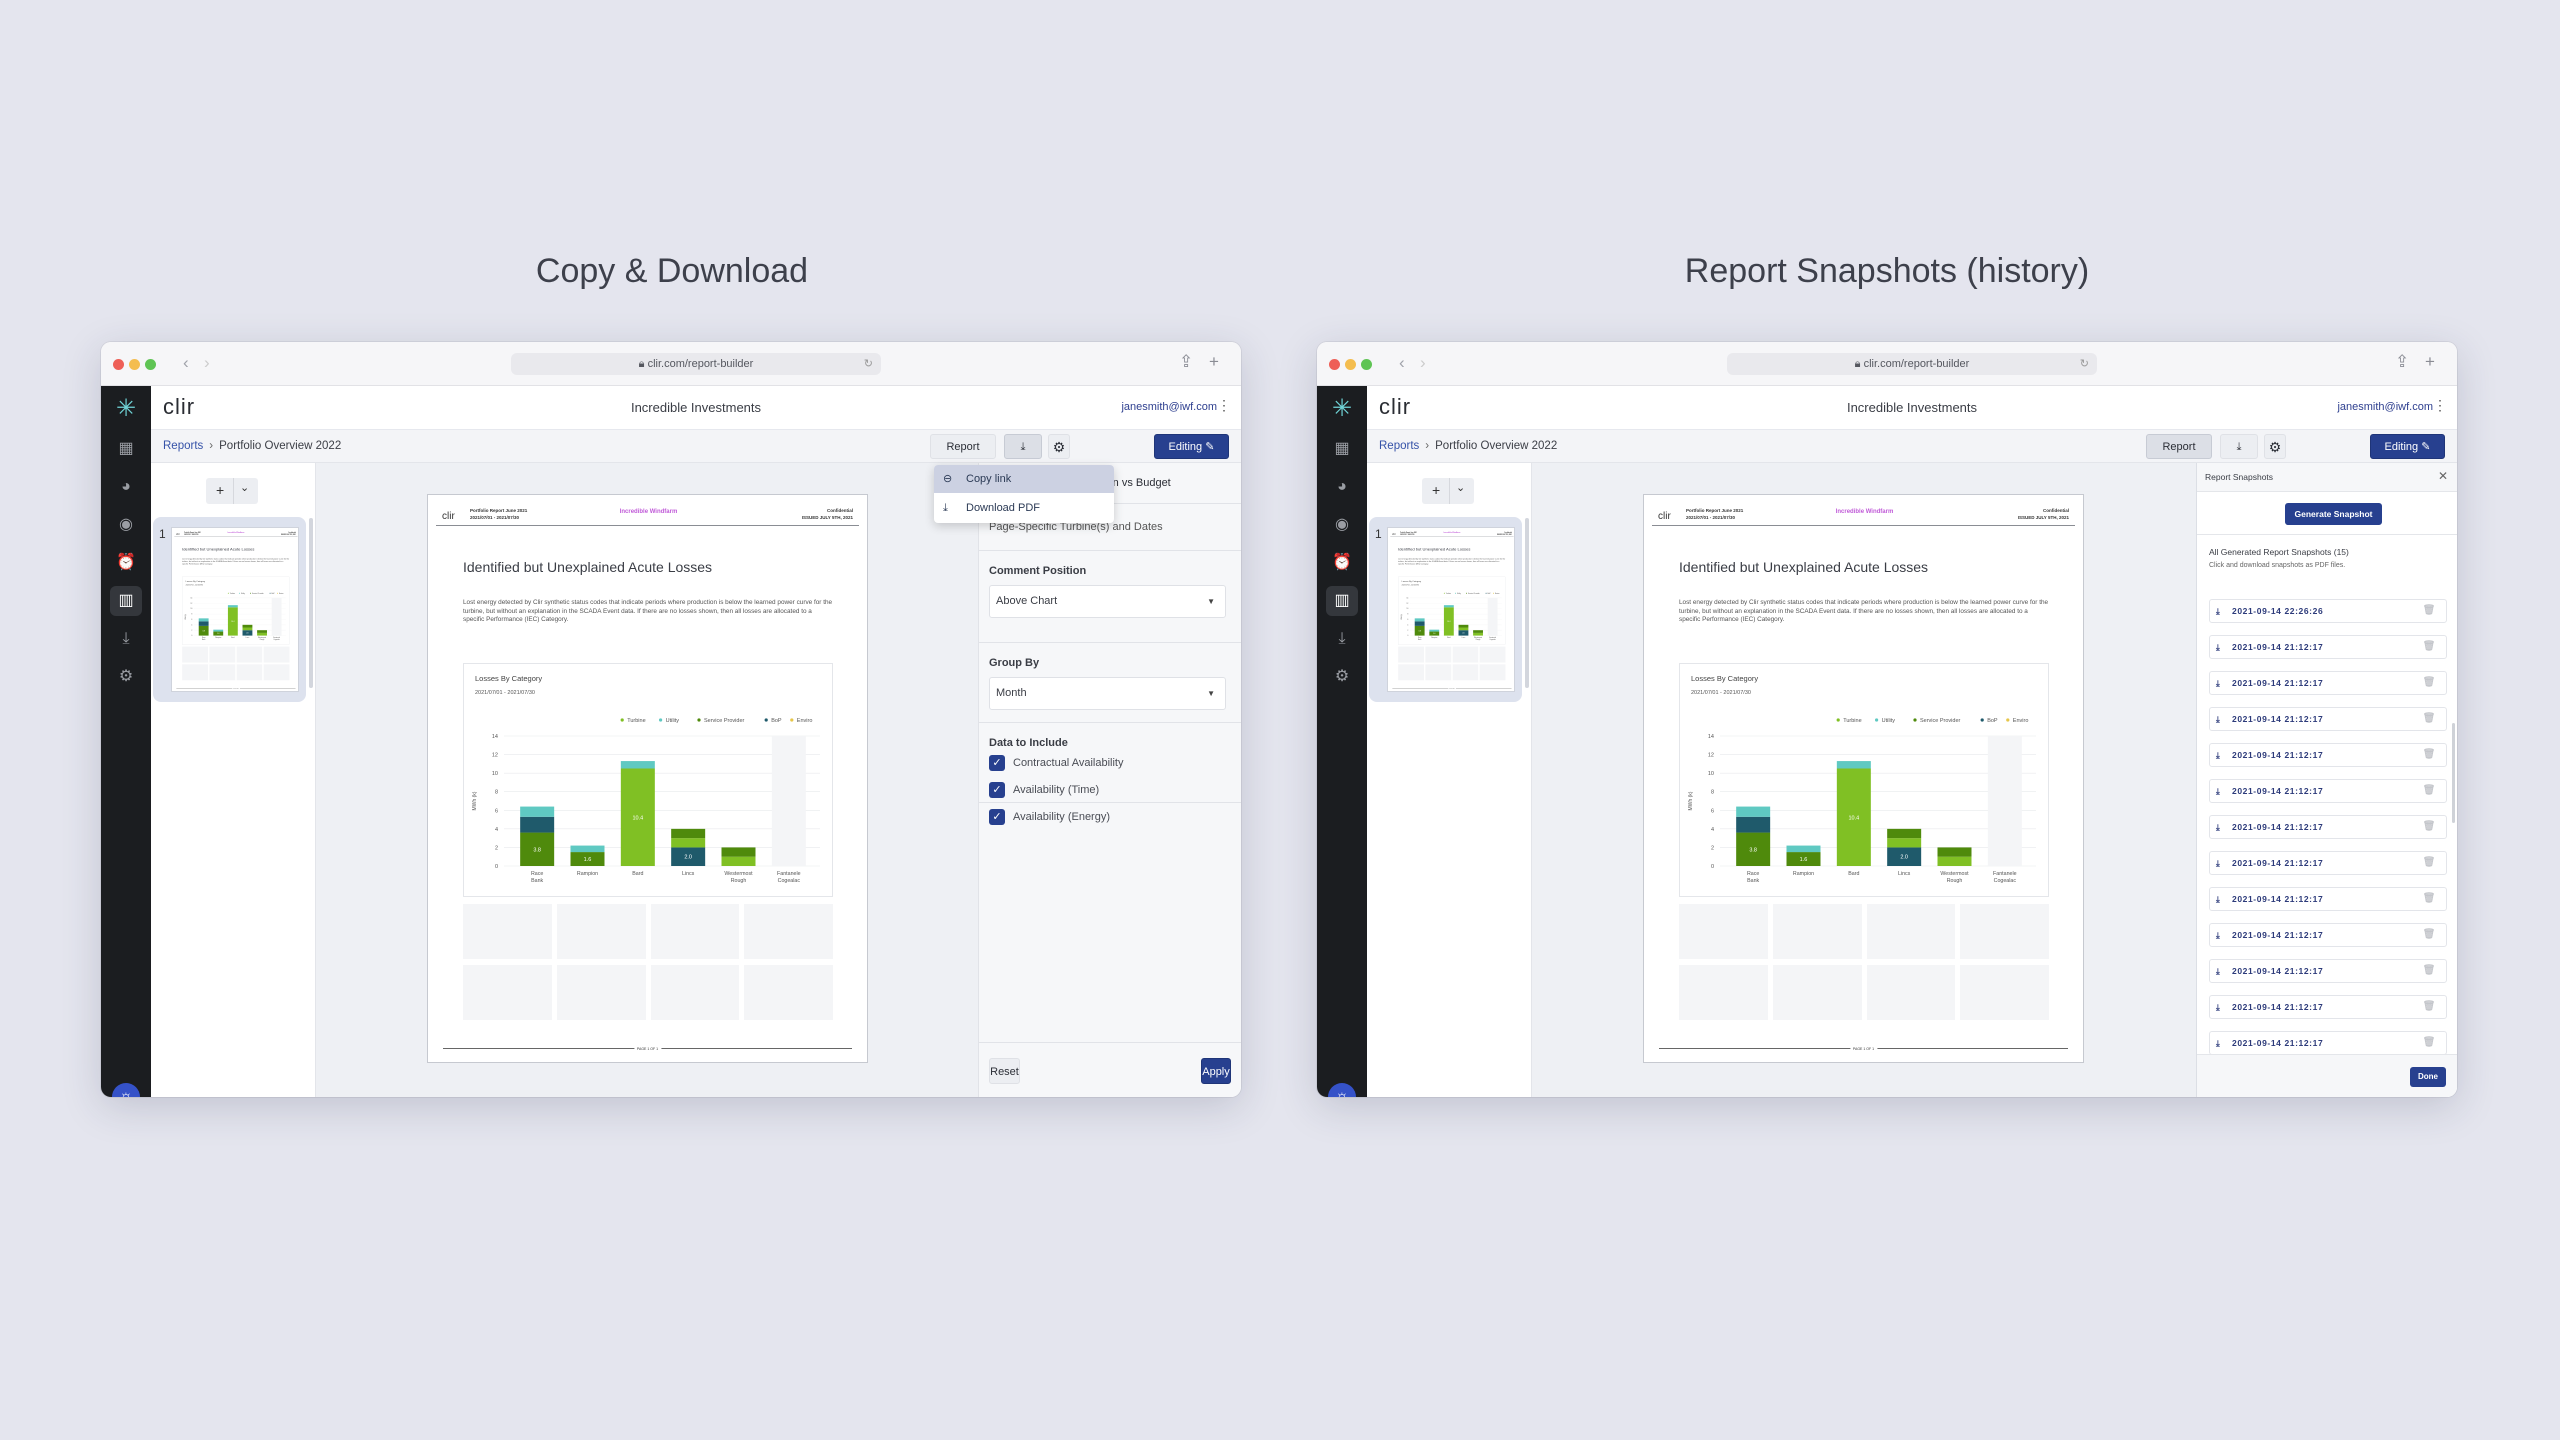  I want to click on snapshot-item: ⤓ 2021-09-14 22:26:26 🗑, so click(2328, 611).